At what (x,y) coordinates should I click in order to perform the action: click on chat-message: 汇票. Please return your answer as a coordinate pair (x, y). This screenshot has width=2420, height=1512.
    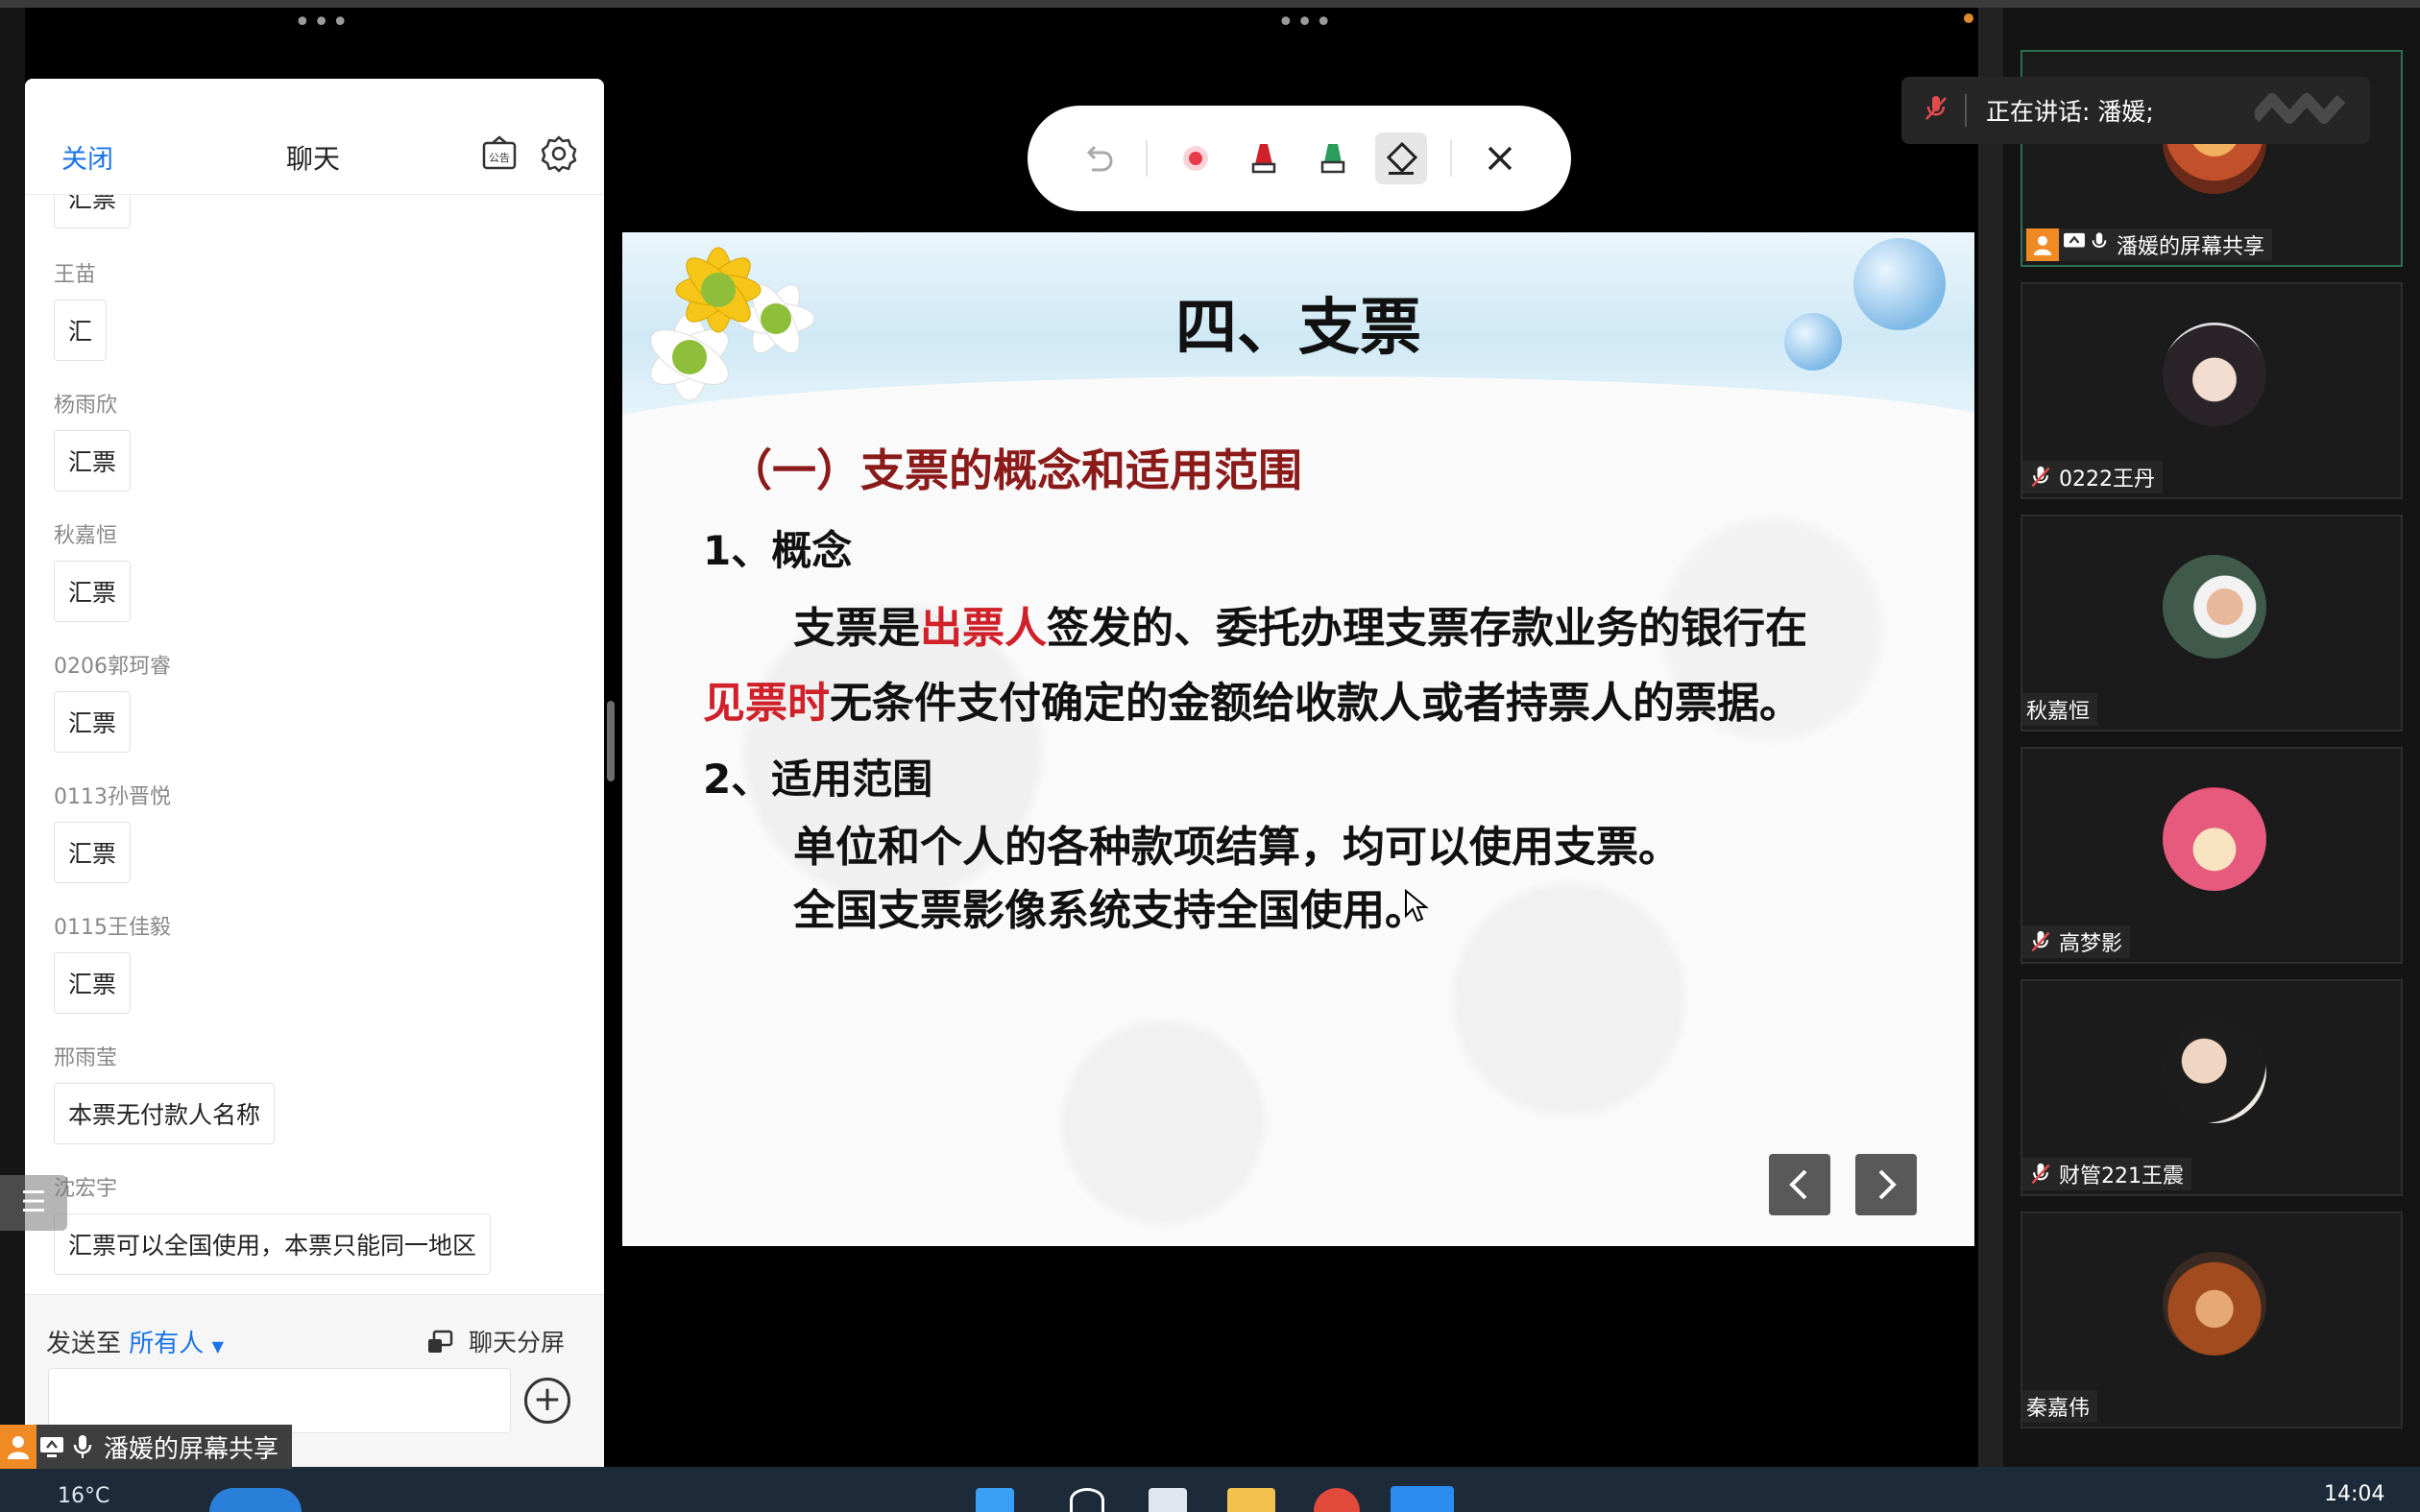
    Looking at the image, I should click on (93, 211).